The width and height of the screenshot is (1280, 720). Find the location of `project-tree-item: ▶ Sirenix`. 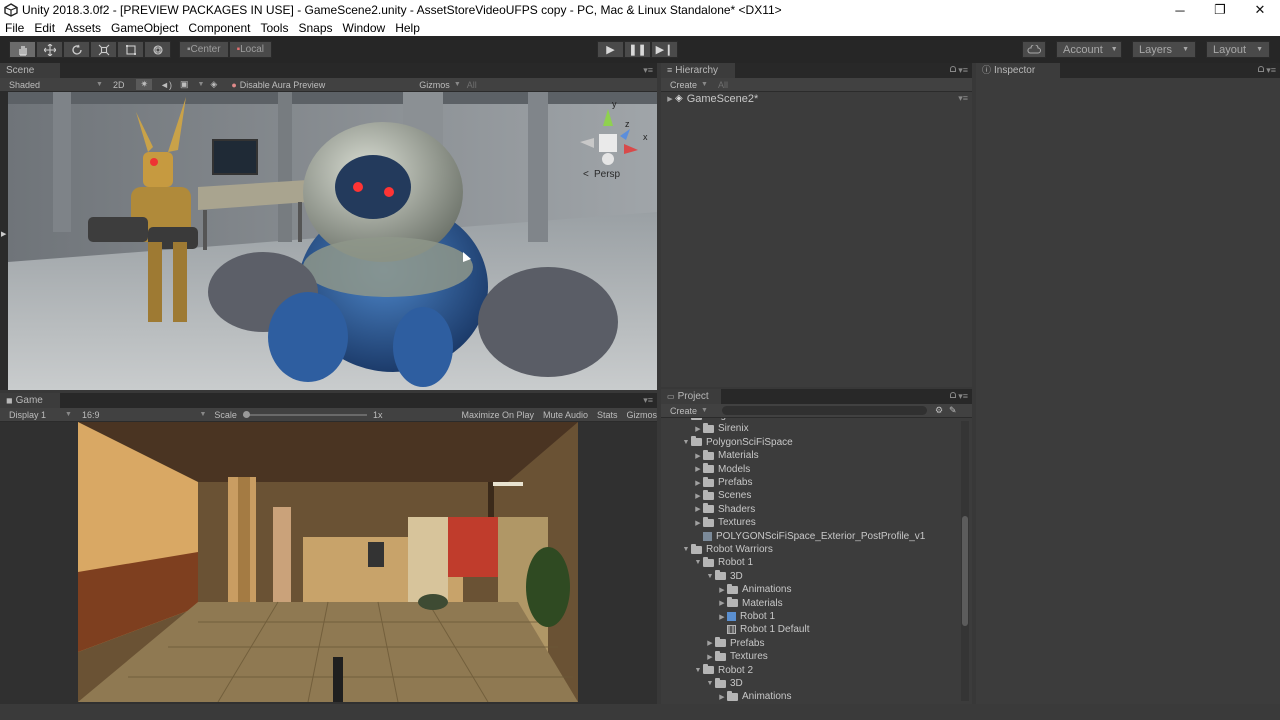

project-tree-item: ▶ Sirenix is located at coordinates (804, 428).